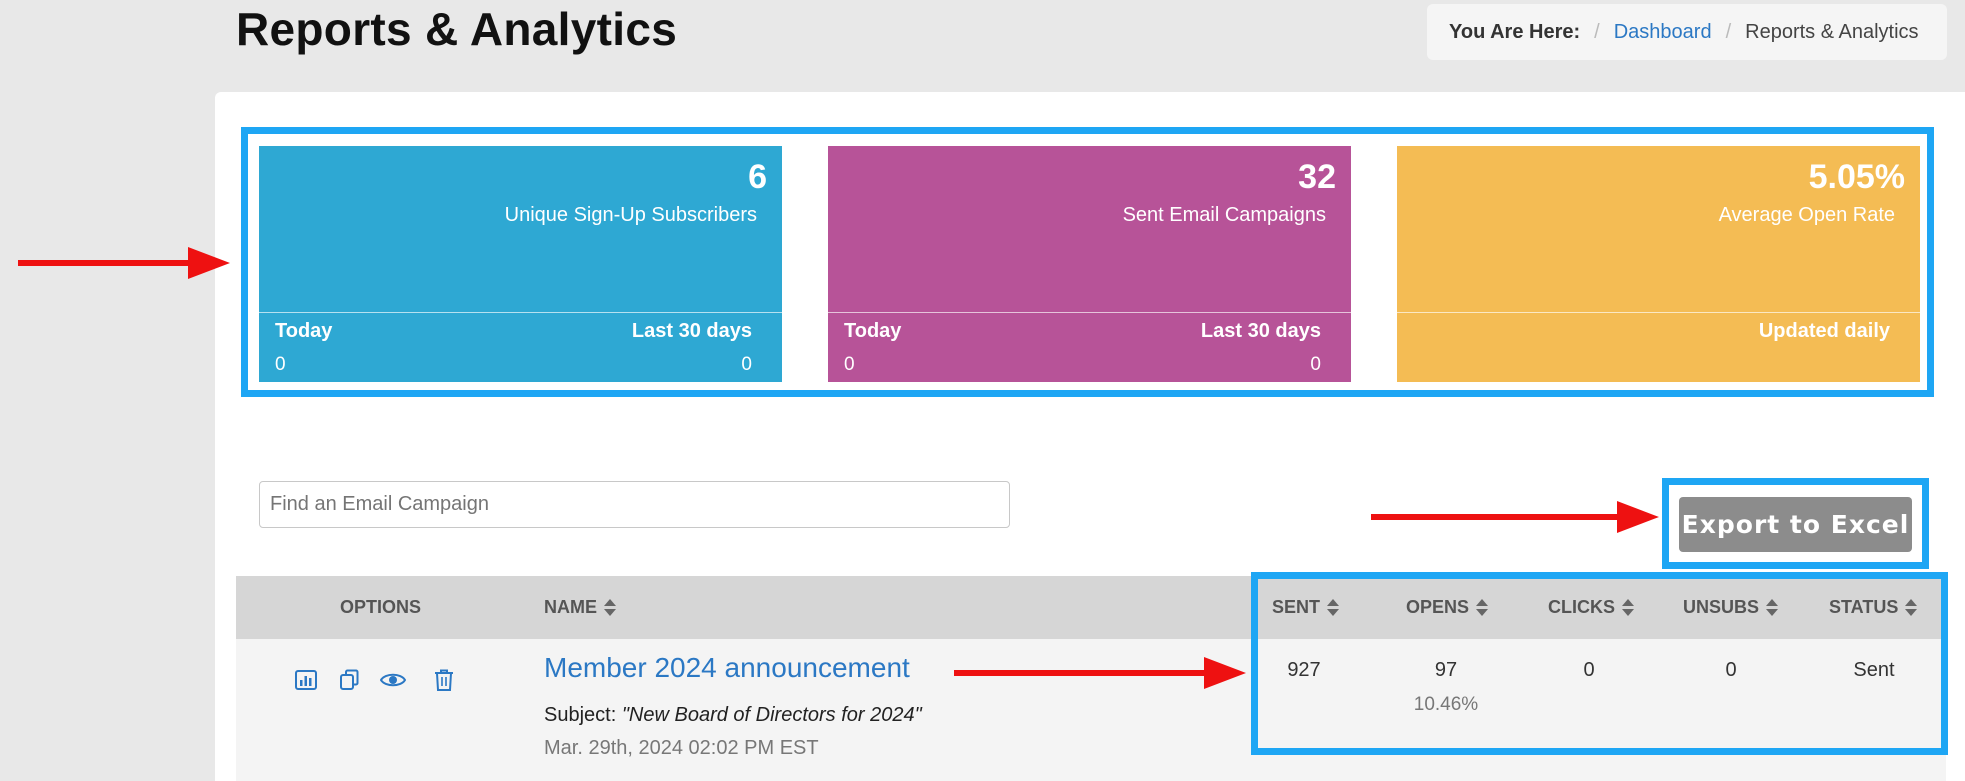  What do you see at coordinates (570, 607) in the screenshot?
I see `column-header-label: NAME` at bounding box center [570, 607].